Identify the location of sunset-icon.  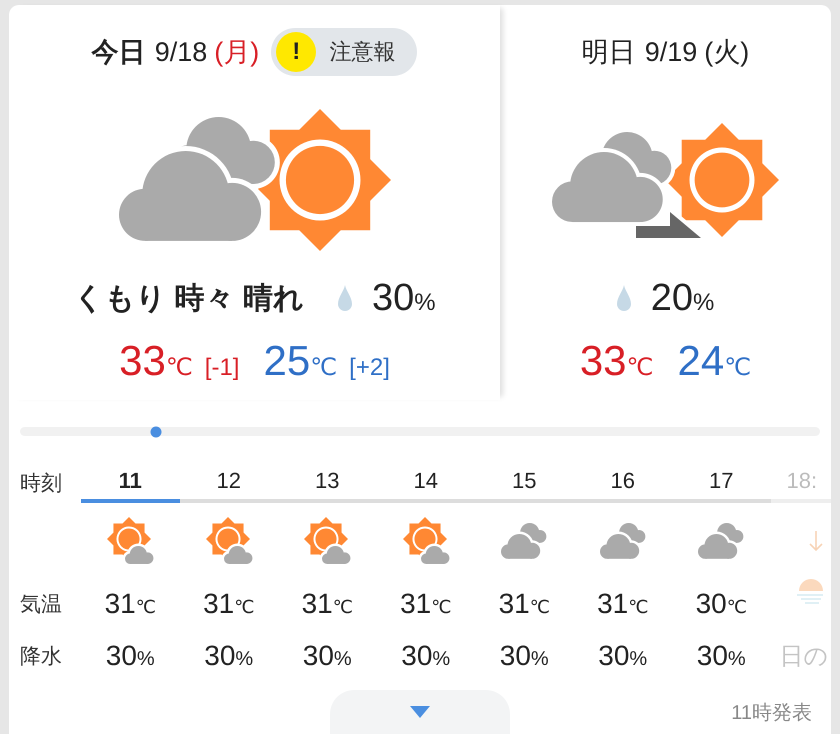
(809, 591).